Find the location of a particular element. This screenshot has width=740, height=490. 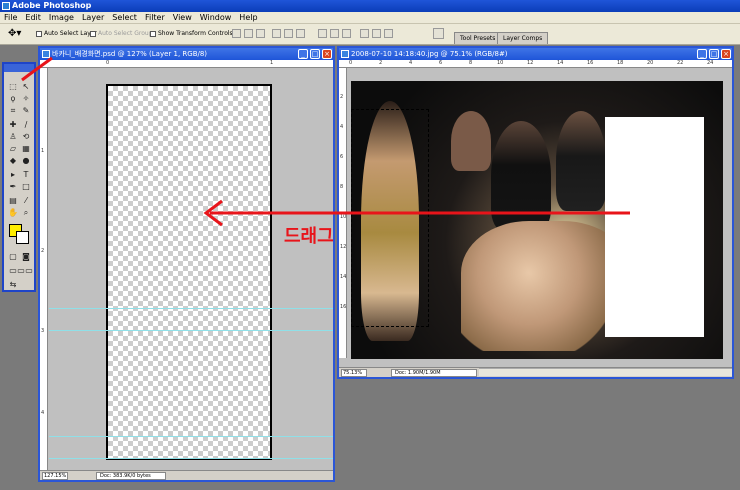

checkmark-annotation is located at coordinates (37, 69).